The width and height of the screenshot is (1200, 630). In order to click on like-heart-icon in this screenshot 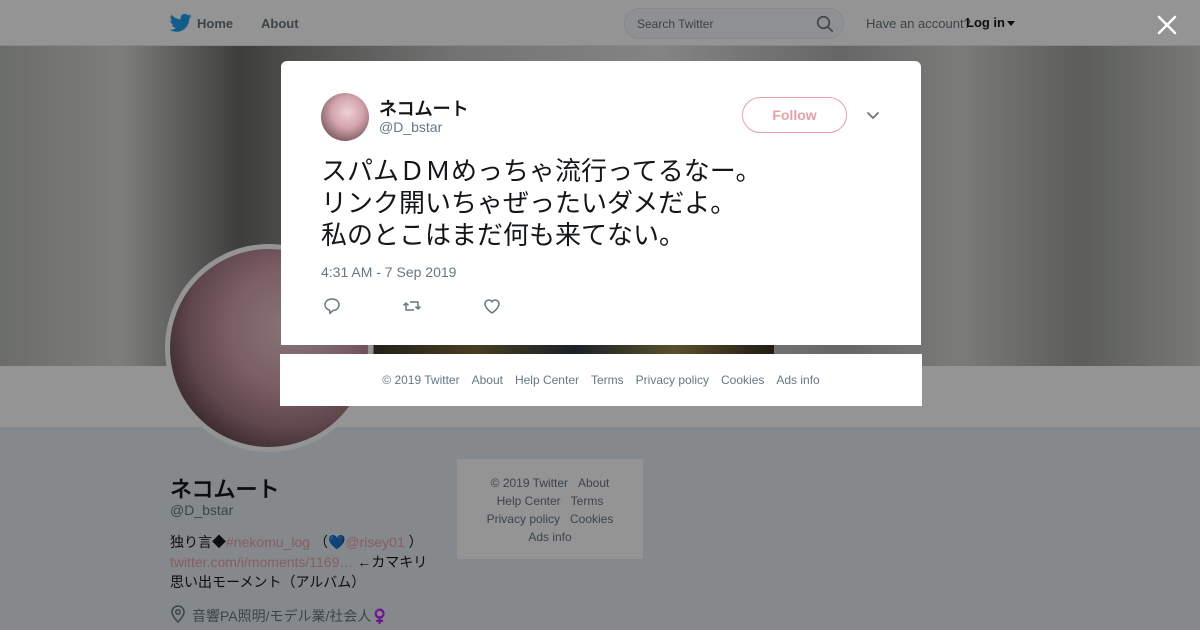, I will do `click(492, 306)`.